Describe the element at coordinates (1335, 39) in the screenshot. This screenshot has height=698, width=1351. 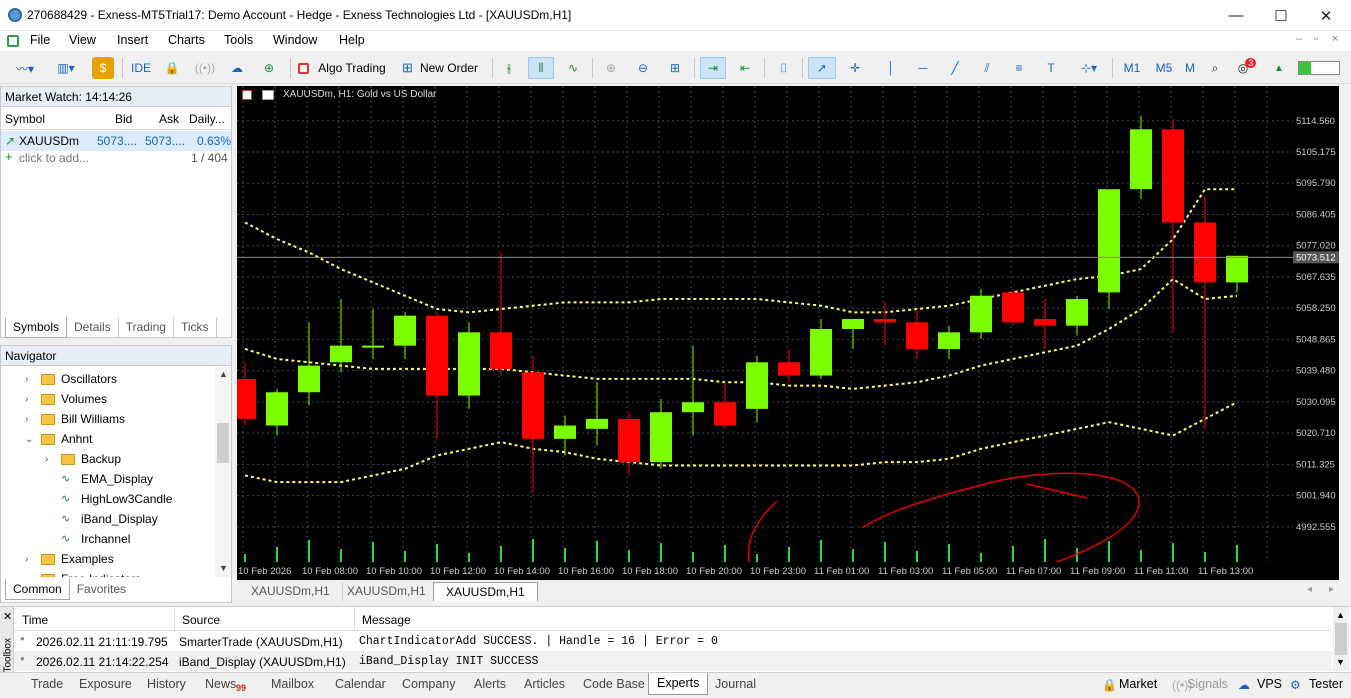
I see `mdi-close-icon: ×` at that location.